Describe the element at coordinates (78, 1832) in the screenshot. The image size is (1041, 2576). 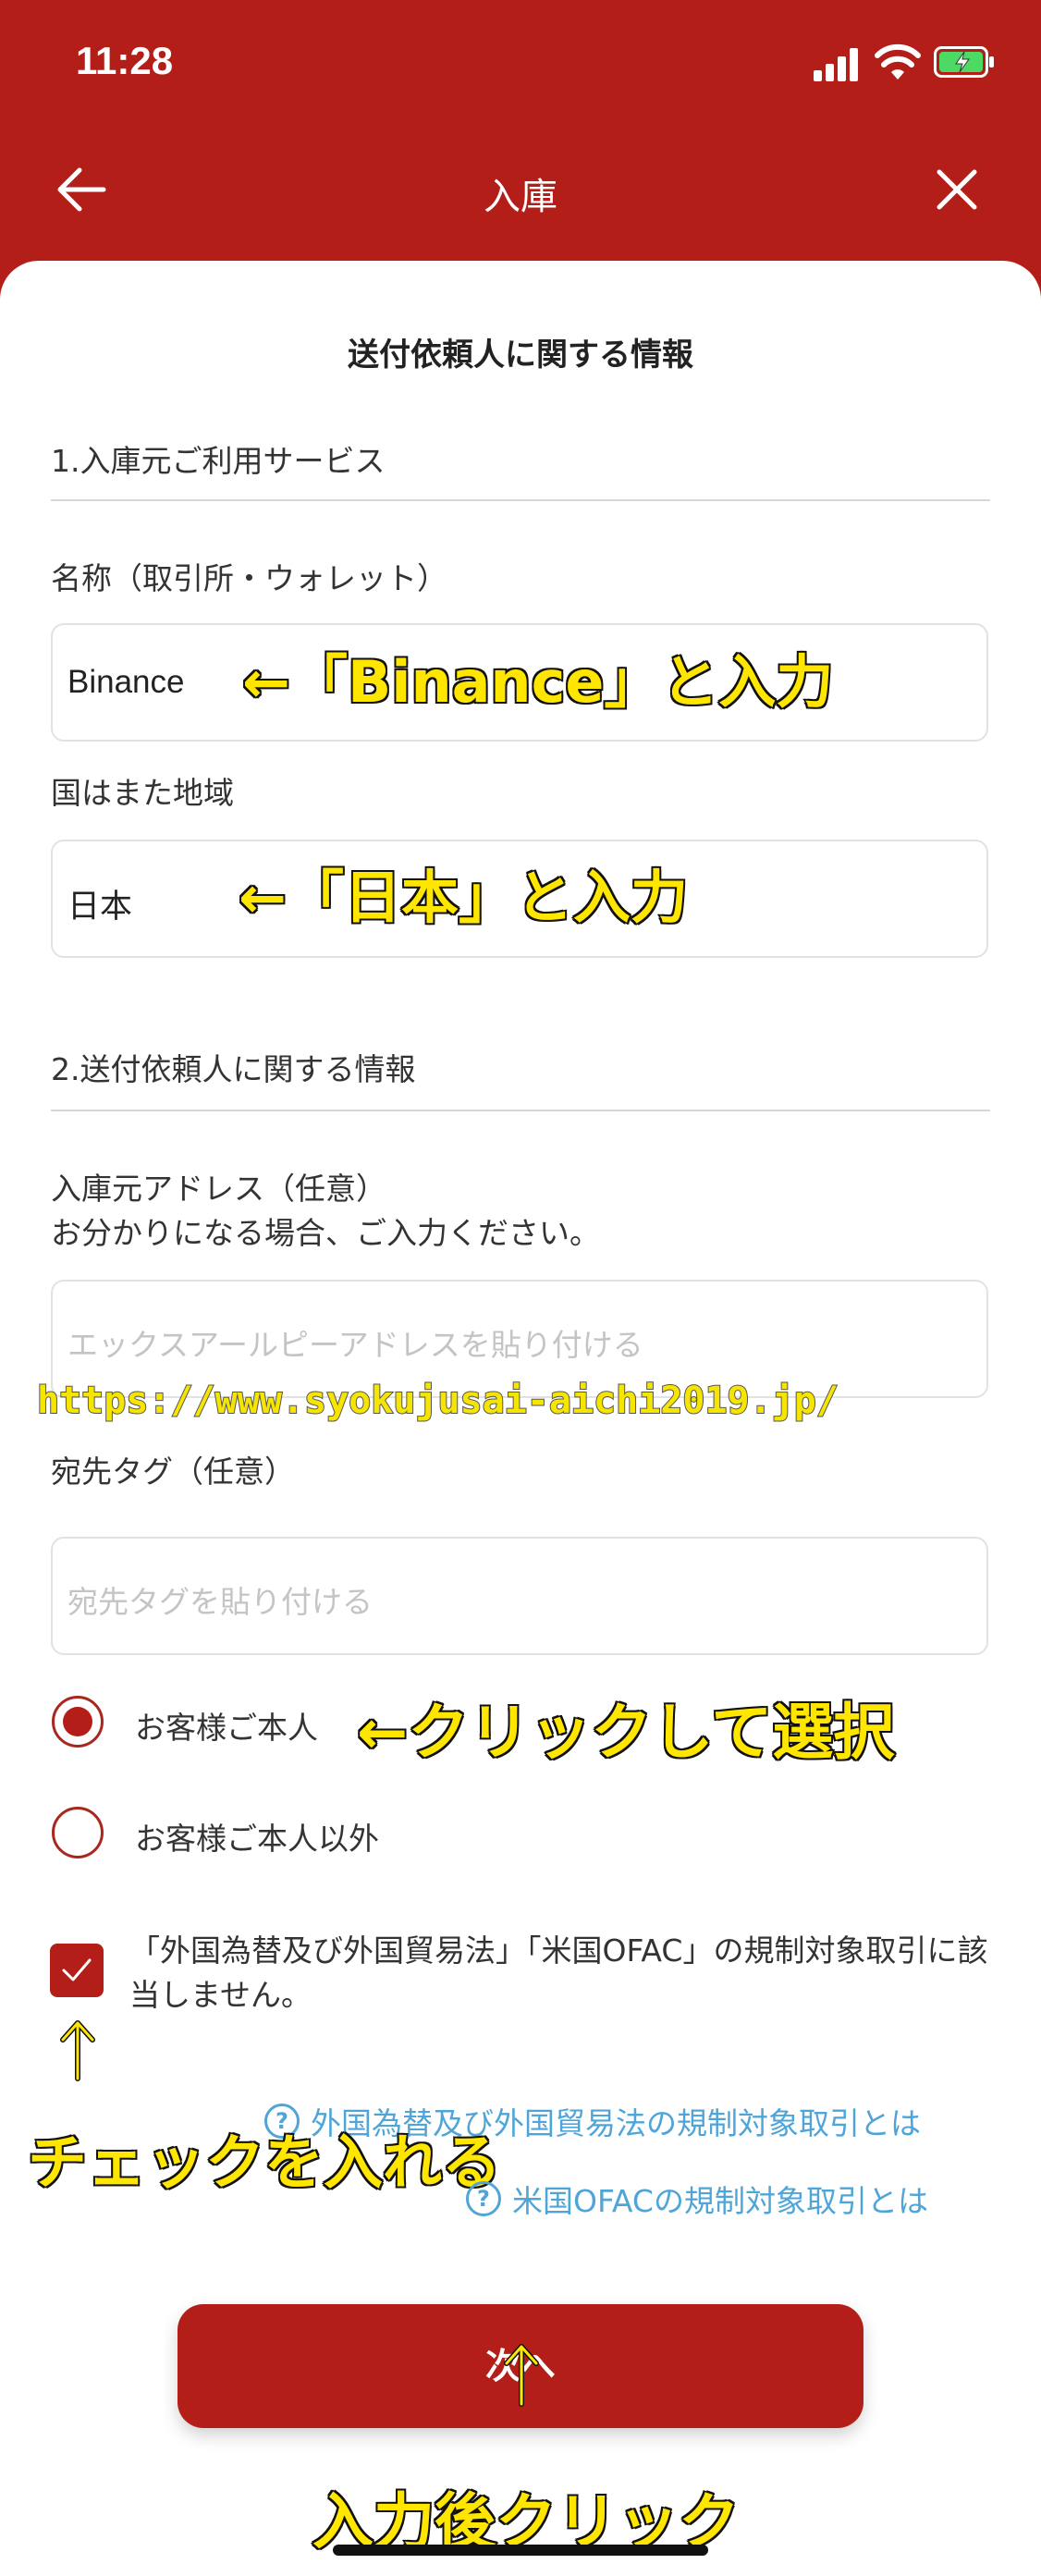
I see `radio-other` at that location.